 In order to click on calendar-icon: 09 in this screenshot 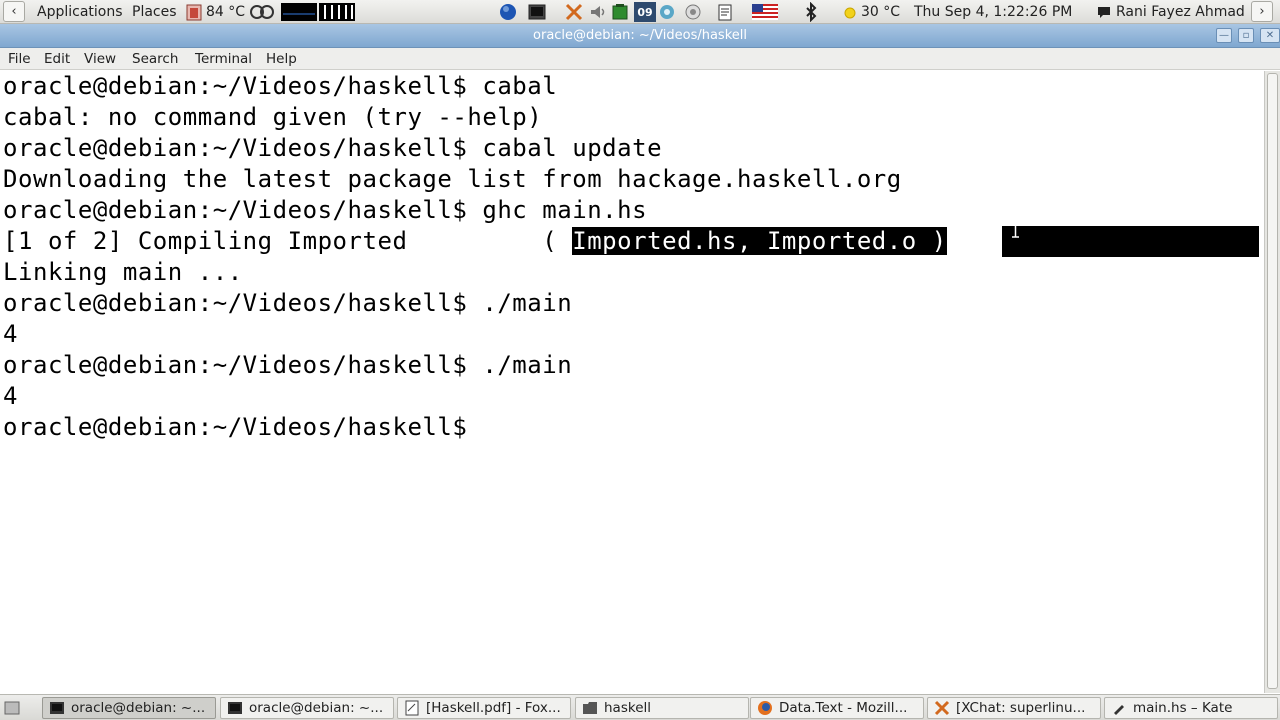, I will do `click(645, 12)`.